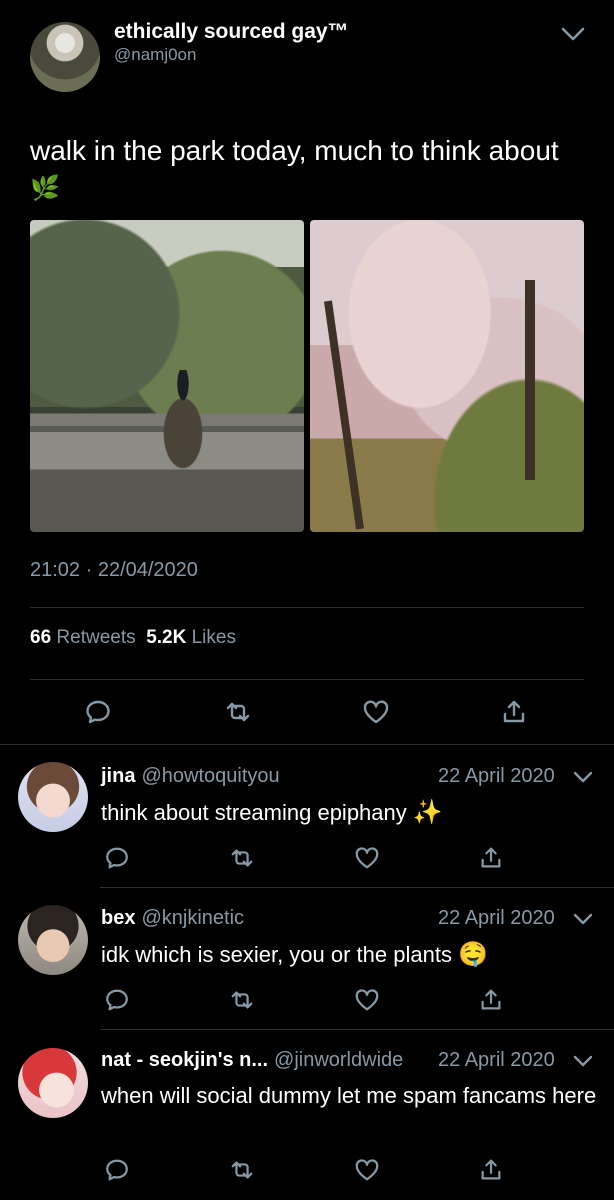 The image size is (614, 1200). I want to click on reply-author: jina @howtoquityou, so click(190, 776).